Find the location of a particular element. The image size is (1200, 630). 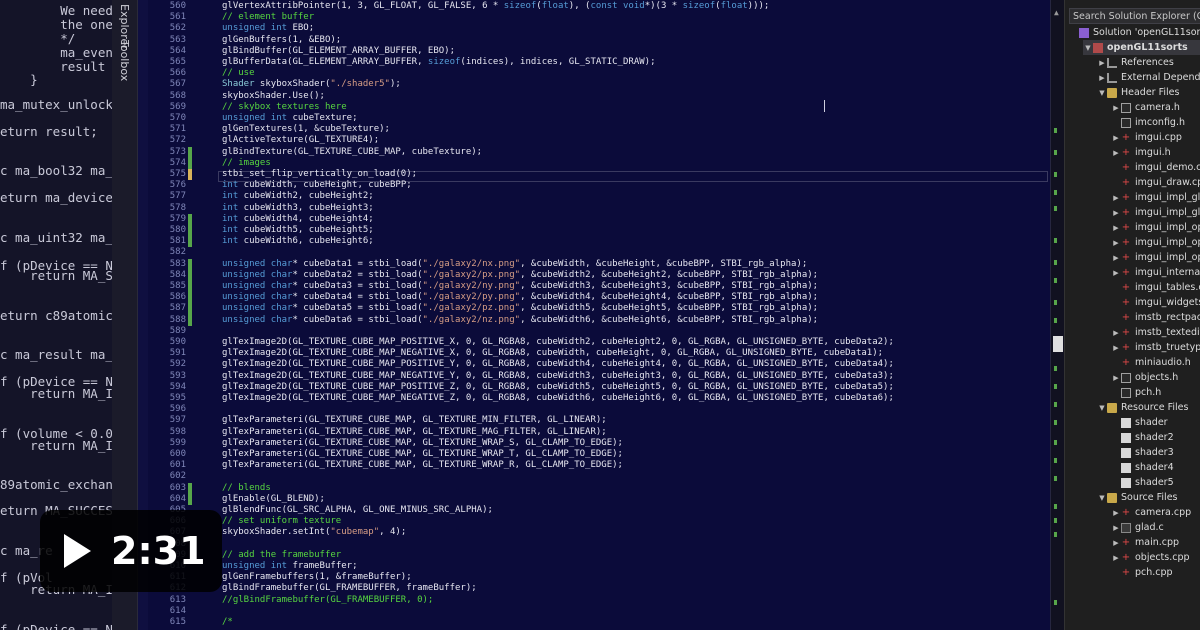

code-line: // element buffer is located at coordinates (268, 17).